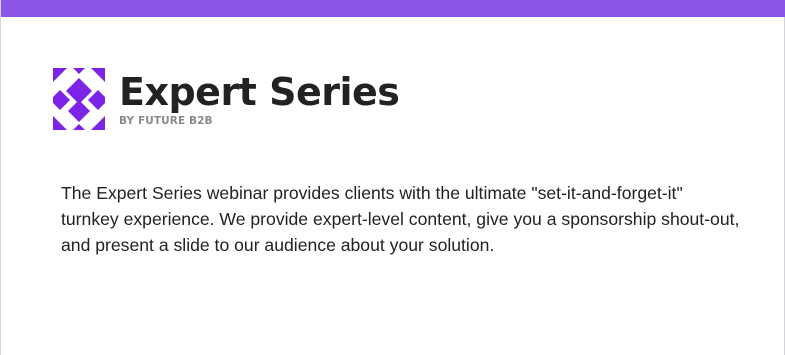 This screenshot has width=785, height=355. I want to click on brand-header: Expert Series BY FUTURE B2B, so click(226, 99).